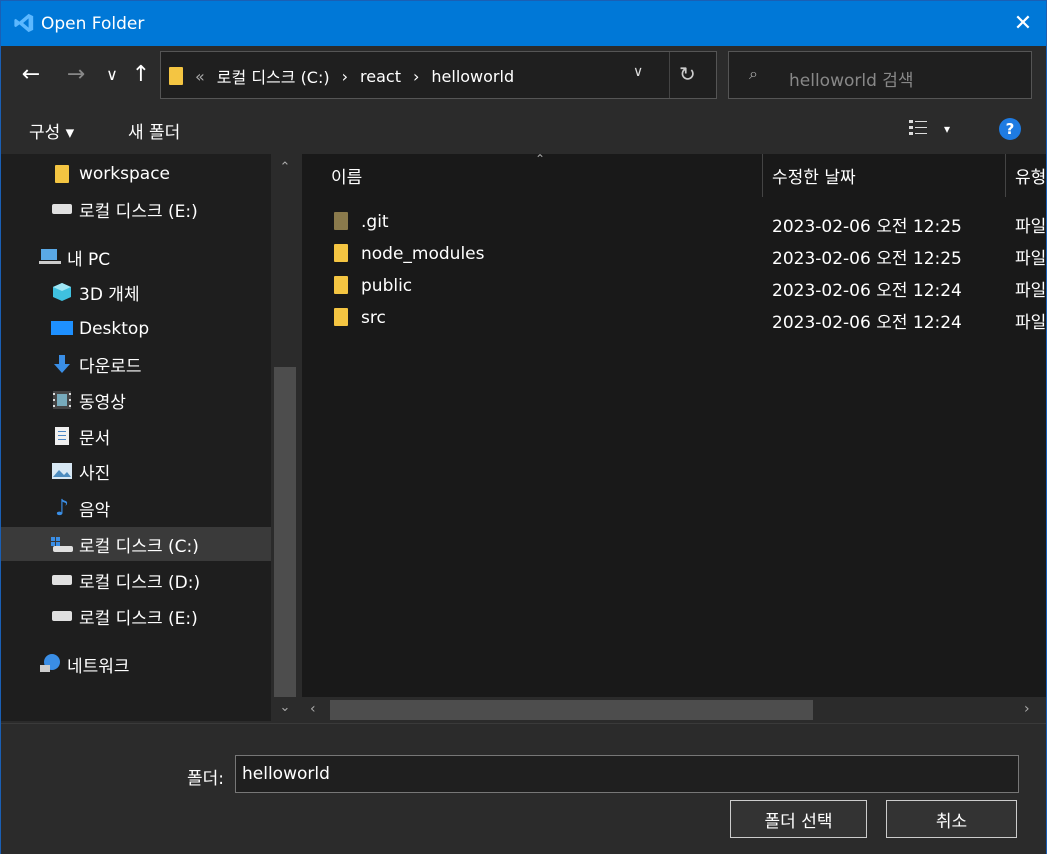  Describe the element at coordinates (62, 471) in the screenshot. I see `picture-icon` at that location.